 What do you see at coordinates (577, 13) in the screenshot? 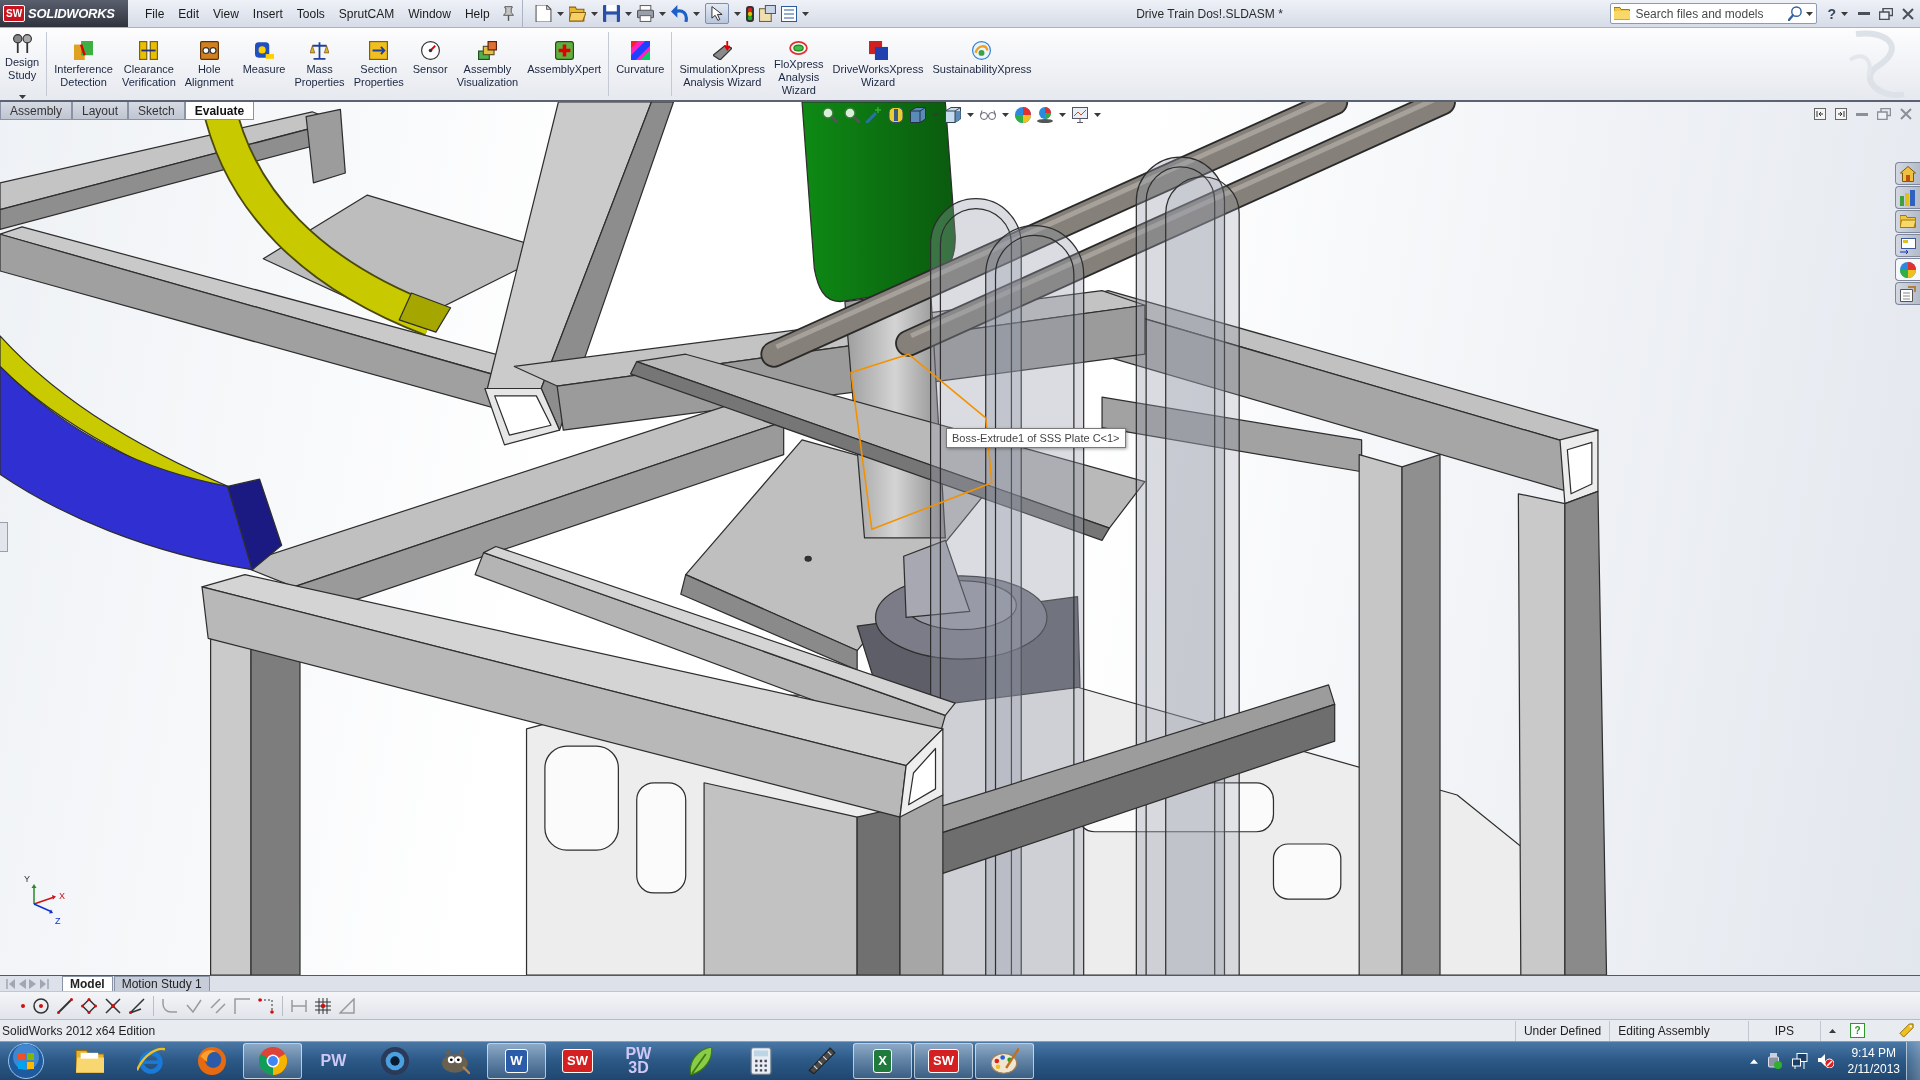
I see `open-folder-icon` at bounding box center [577, 13].